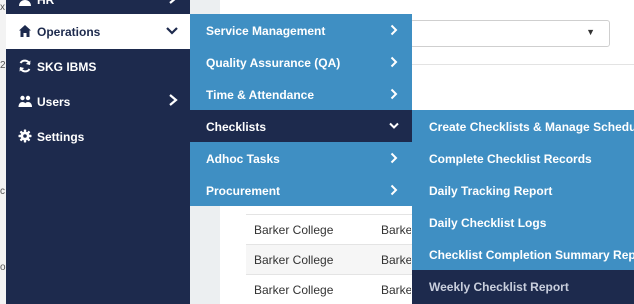 The height and width of the screenshot is (304, 634). I want to click on menu-item-complete-checklist-records: Complete Checklist Records, so click(523, 158).